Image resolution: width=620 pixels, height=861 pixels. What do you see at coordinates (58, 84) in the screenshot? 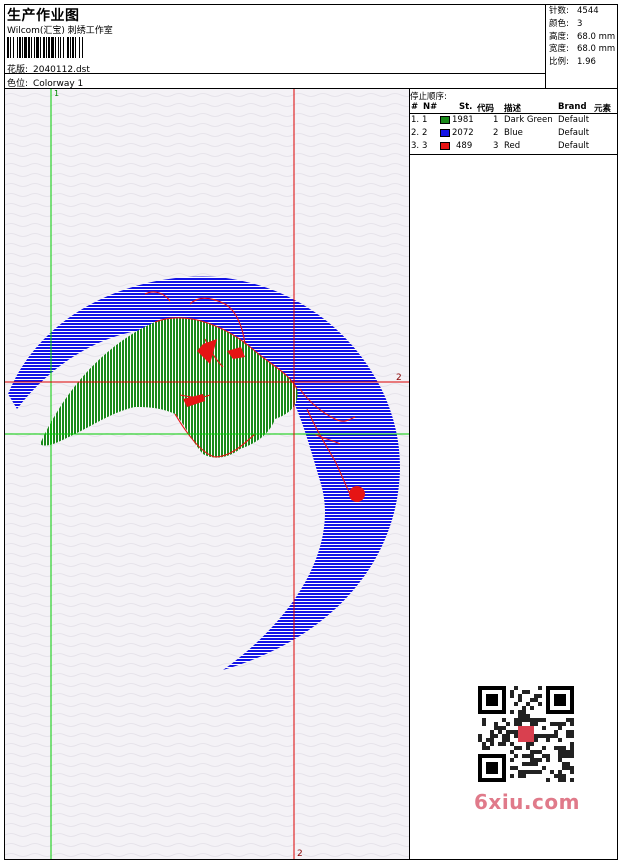
I see `colorway-value: Colorway 1` at bounding box center [58, 84].